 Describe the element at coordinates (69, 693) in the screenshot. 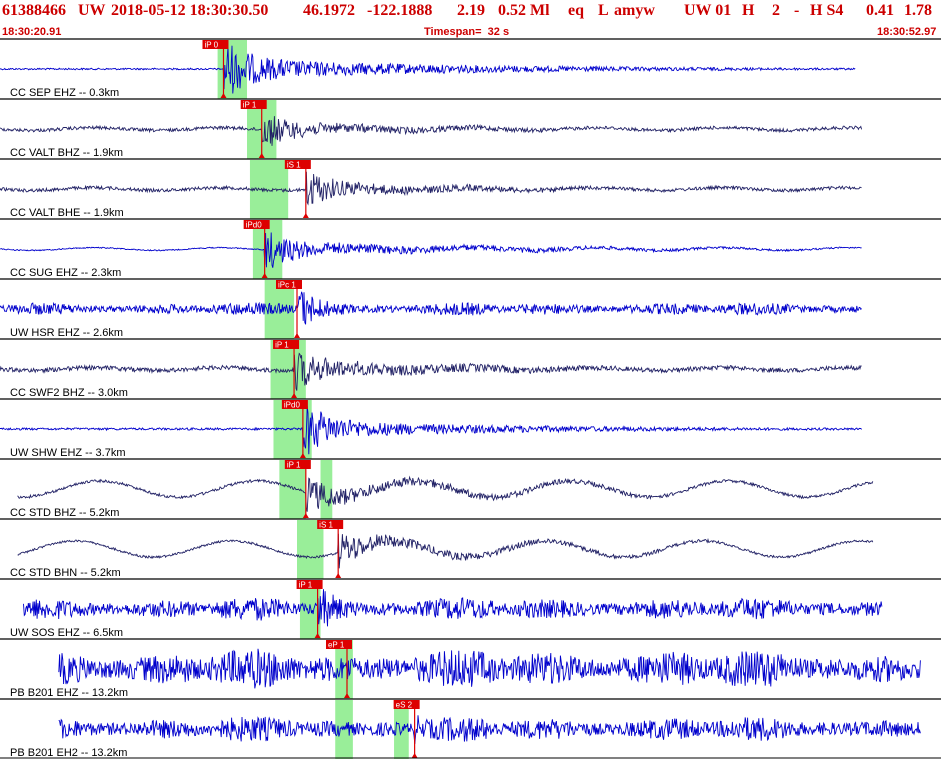

I see `trace-label: PB B201 EHZ -- 13.2km` at that location.